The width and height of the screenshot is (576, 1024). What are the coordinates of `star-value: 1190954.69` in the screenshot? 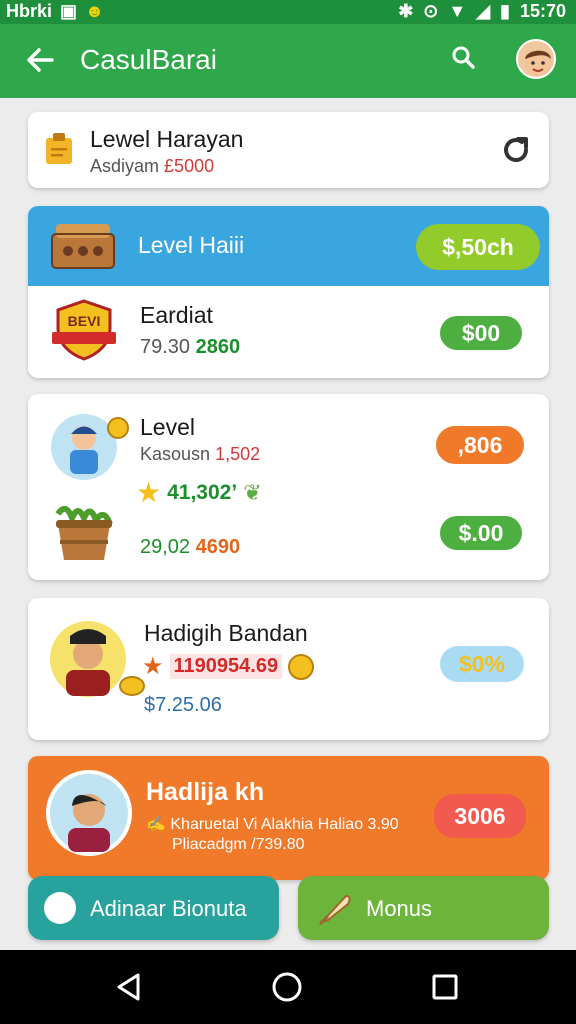 It's located at (226, 666).